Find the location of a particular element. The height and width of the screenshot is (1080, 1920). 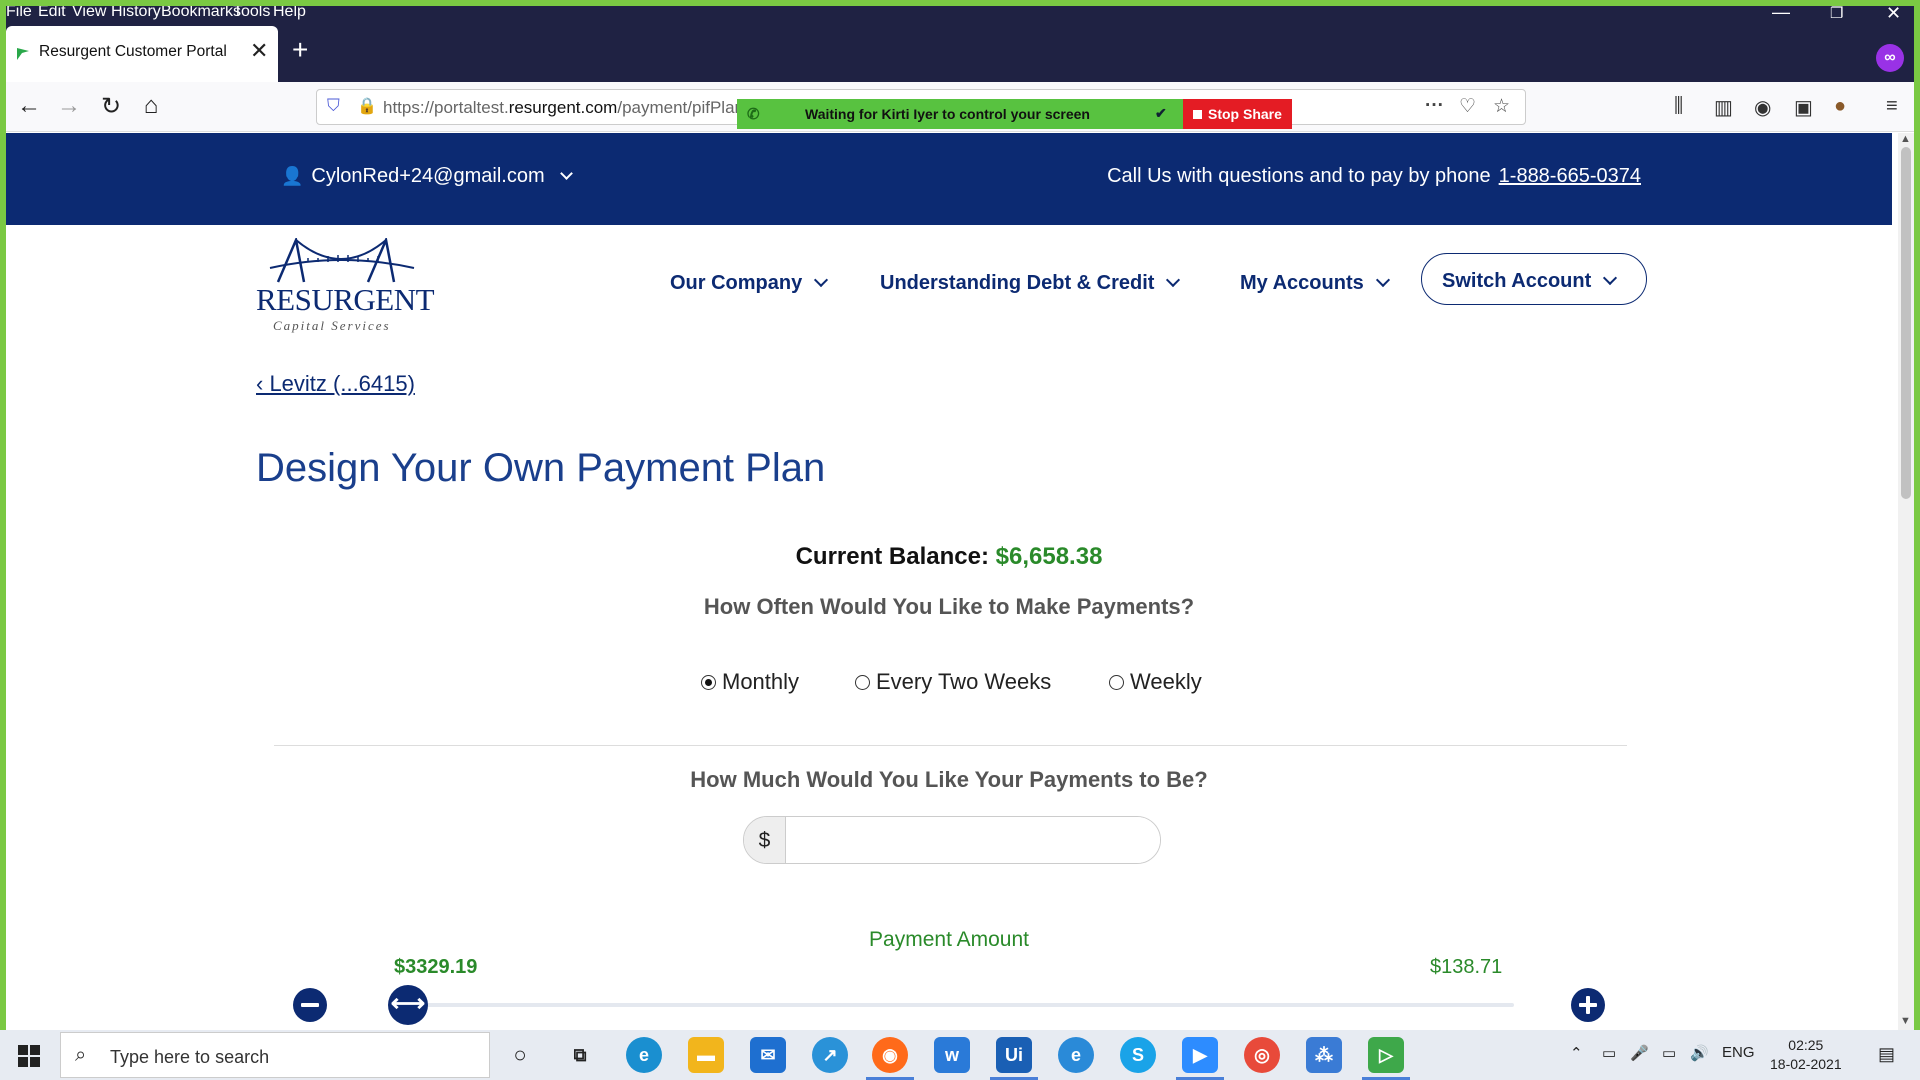

radio-every-two-weeks: Every Two Weeks is located at coordinates (953, 682).